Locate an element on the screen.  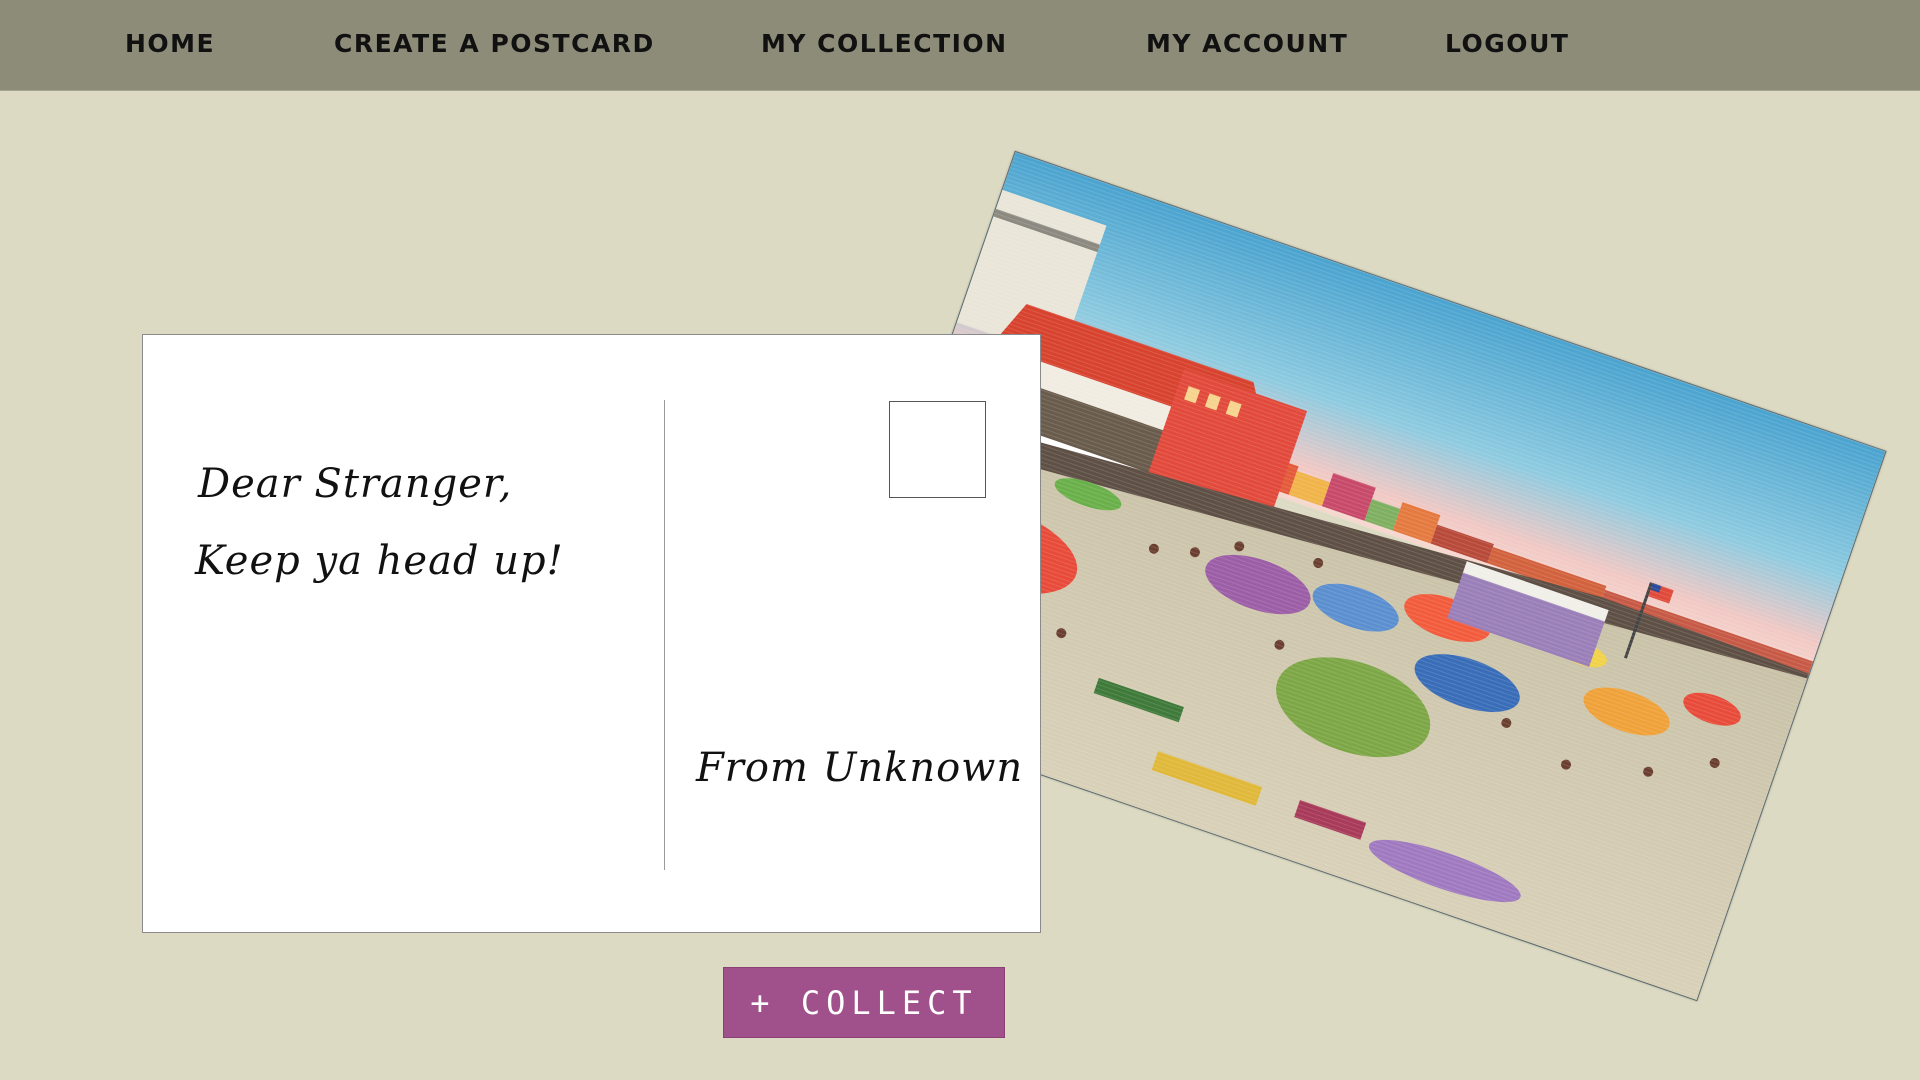
nav-home-link: Home is located at coordinates (170, 43).